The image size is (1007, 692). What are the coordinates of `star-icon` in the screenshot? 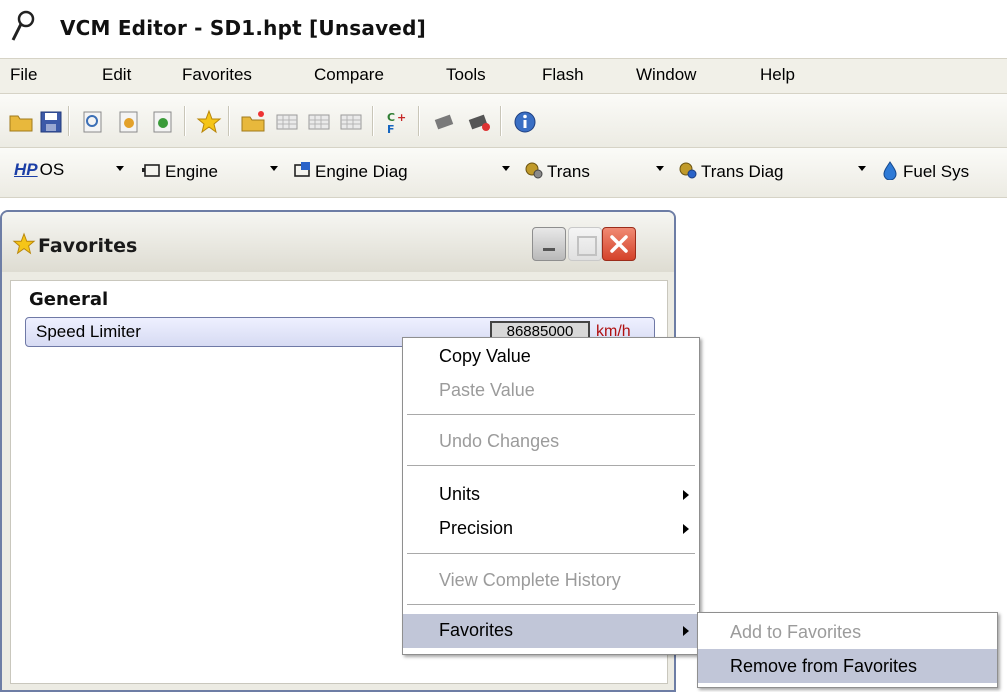 It's located at (24, 243).